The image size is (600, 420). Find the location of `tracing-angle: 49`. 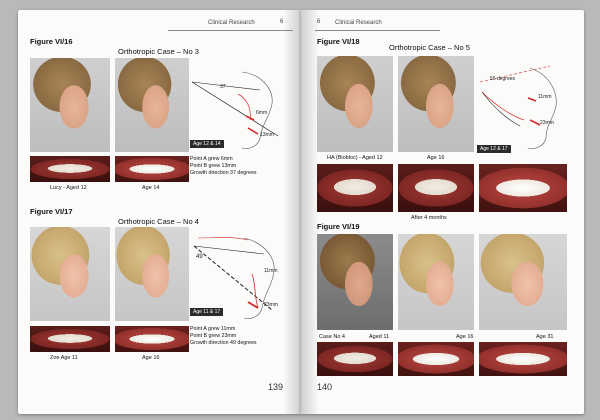

tracing-angle: 49 is located at coordinates (199, 257).